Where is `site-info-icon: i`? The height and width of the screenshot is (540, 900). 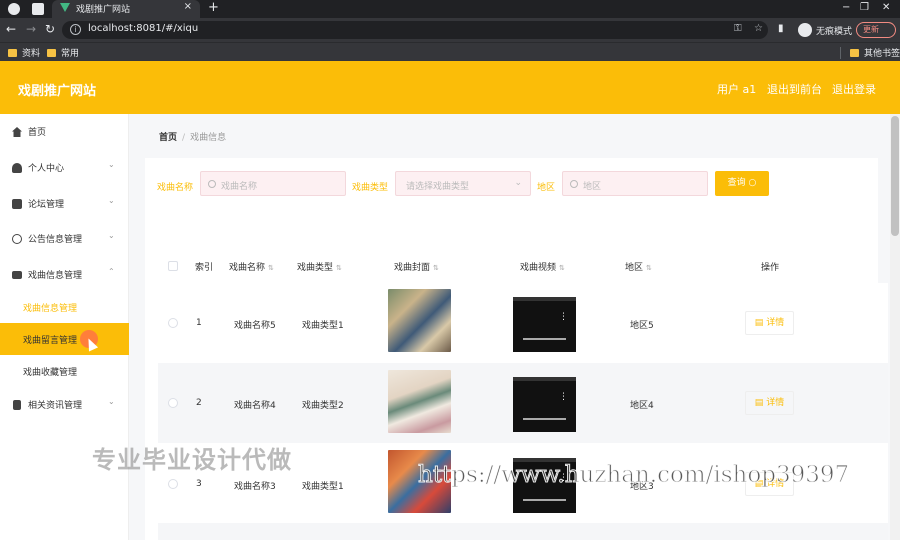 site-info-icon: i is located at coordinates (75, 29).